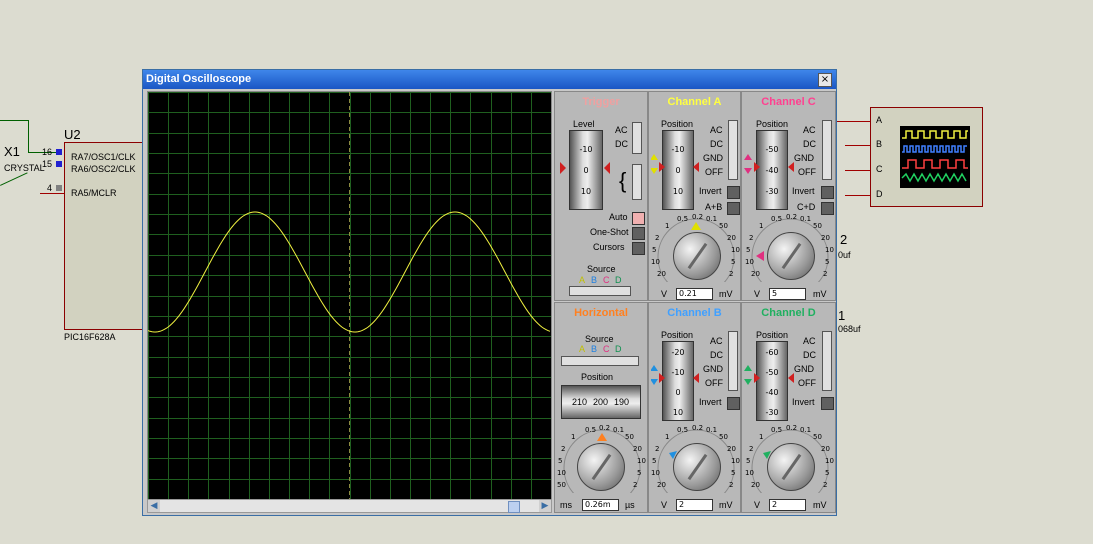 This screenshot has height=544, width=1093. I want to click on auto-button, so click(638, 218).